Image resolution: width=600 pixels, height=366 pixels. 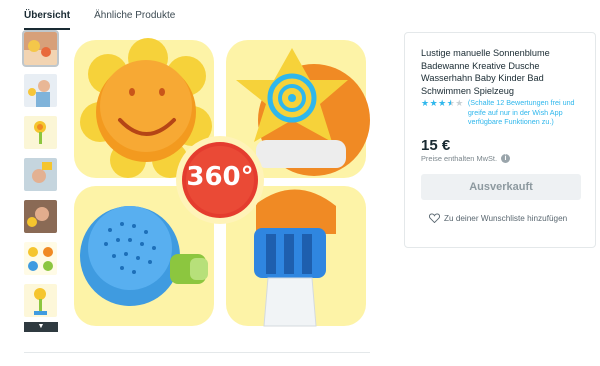 What do you see at coordinates (197, 352) in the screenshot?
I see `section-divider` at bounding box center [197, 352].